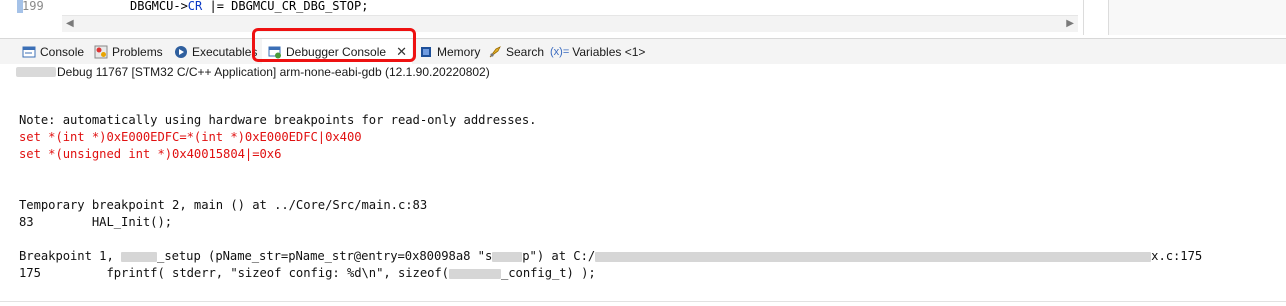  Describe the element at coordinates (150, 154) in the screenshot. I see `console-line: set *(unsigned int *)0x40015804|=0x6` at that location.